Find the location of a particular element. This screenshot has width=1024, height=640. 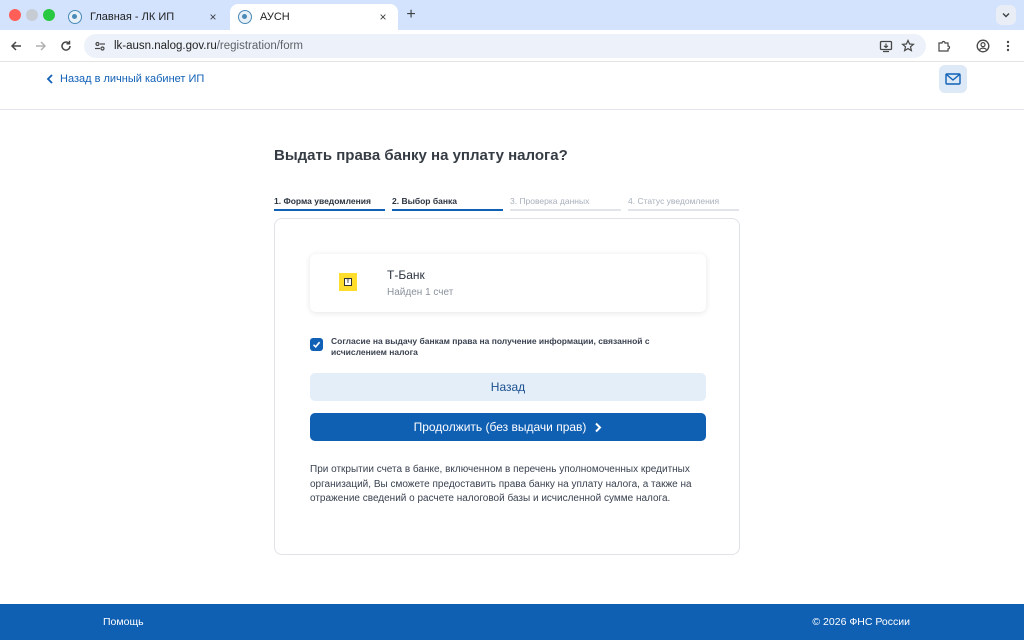

mail-button is located at coordinates (953, 79).